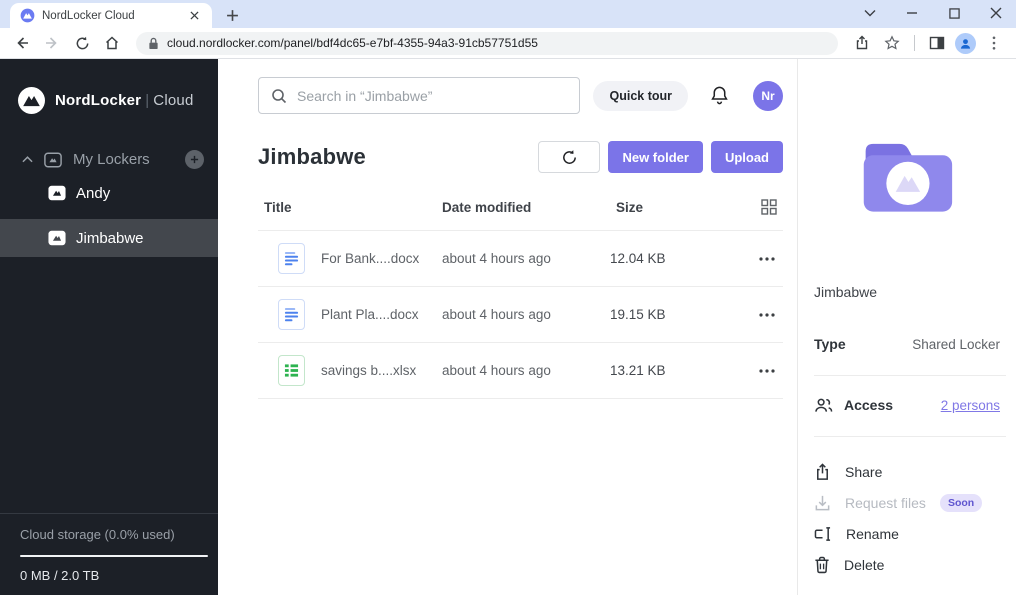 Image resolution: width=1016 pixels, height=595 pixels. What do you see at coordinates (569, 157) in the screenshot?
I see `refresh-button` at bounding box center [569, 157].